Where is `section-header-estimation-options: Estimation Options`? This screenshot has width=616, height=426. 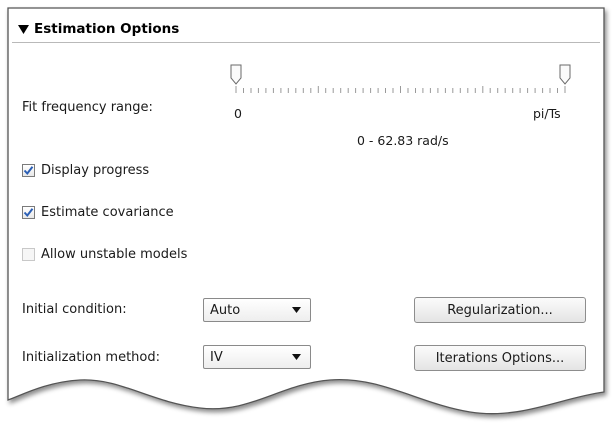
section-header-estimation-options: Estimation Options is located at coordinates (98, 29).